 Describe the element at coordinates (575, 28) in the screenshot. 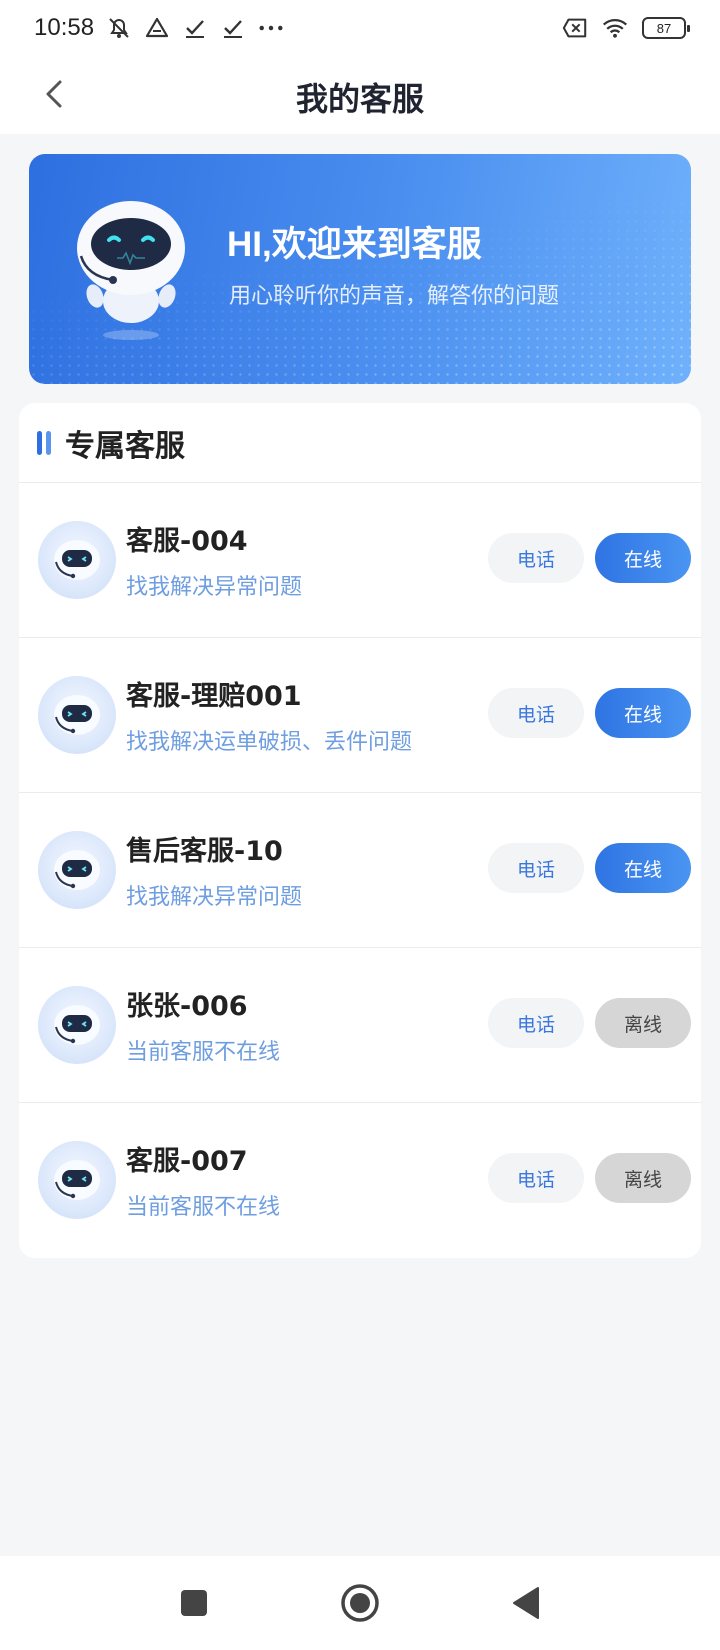

I see `sim-x-icon` at that location.